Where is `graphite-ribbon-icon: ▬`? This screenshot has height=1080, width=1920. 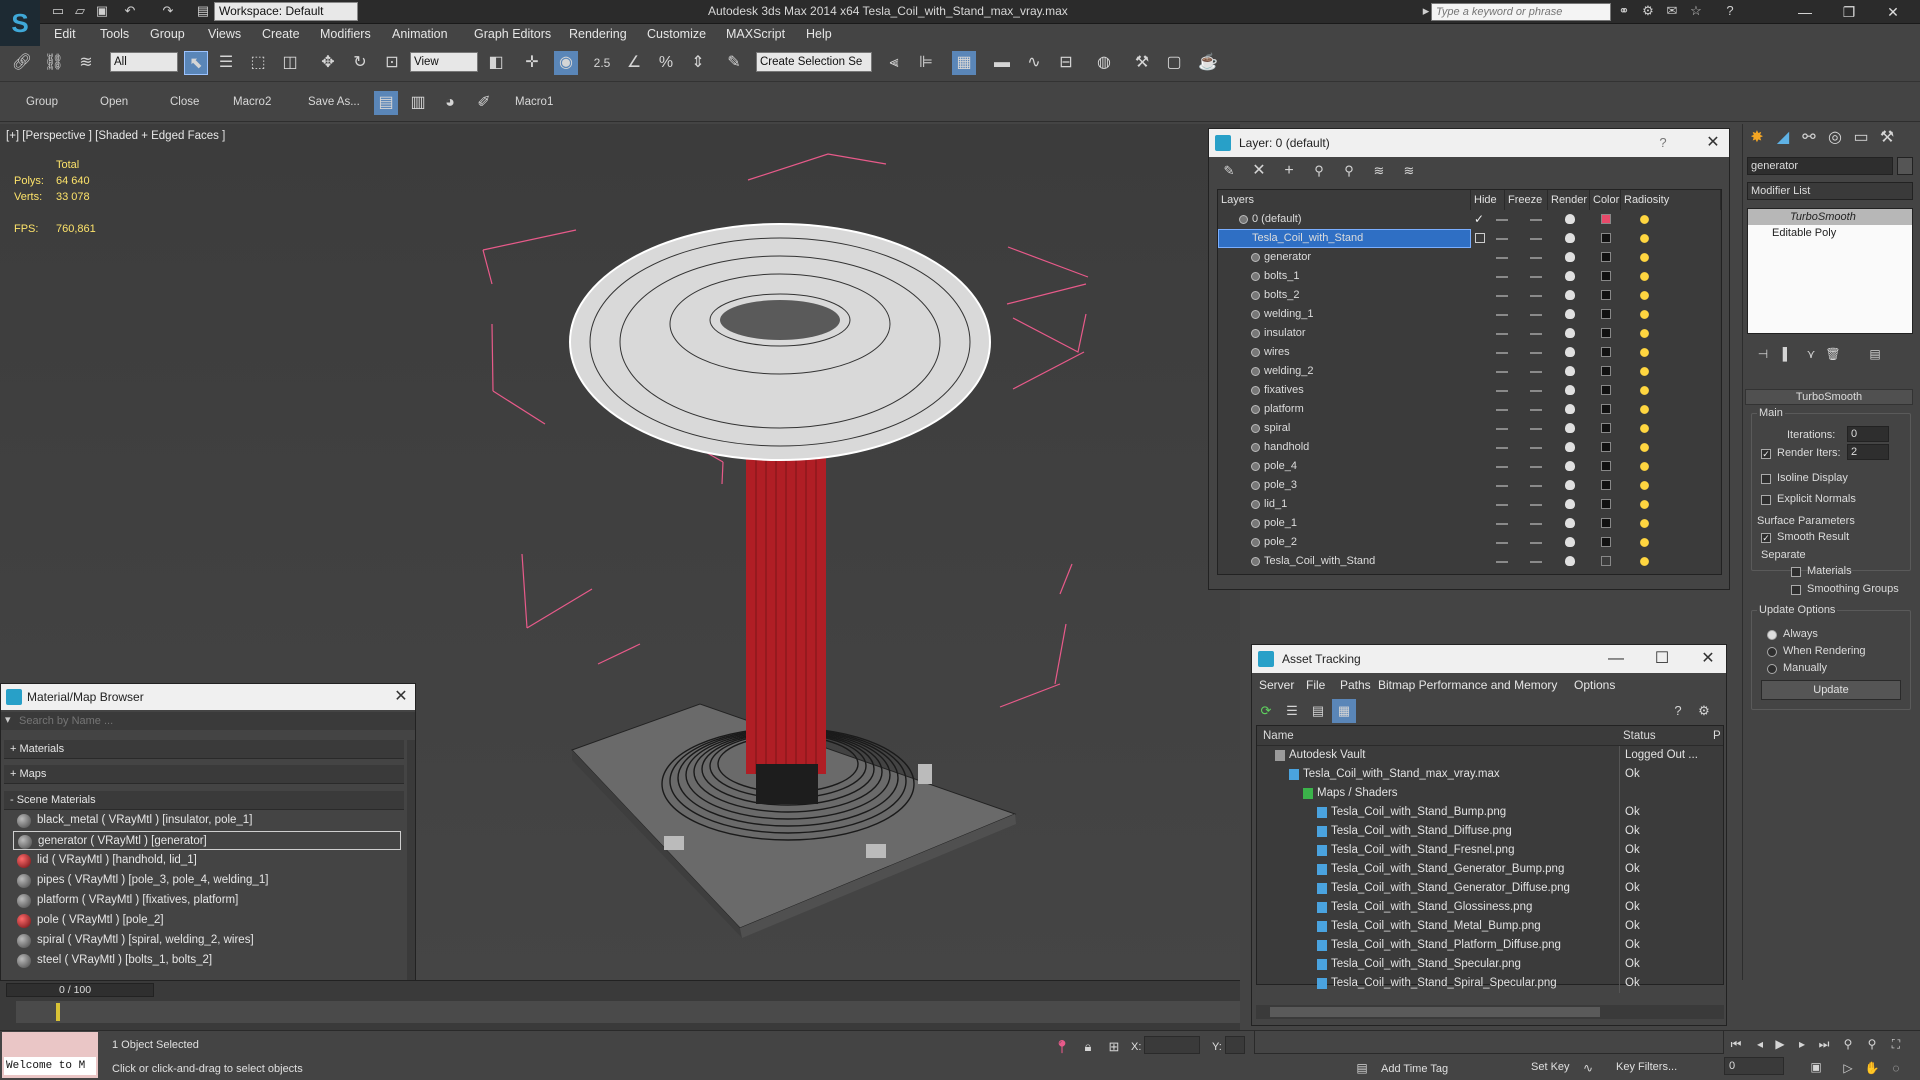
graphite-ribbon-icon: ▬ is located at coordinates (1002, 63).